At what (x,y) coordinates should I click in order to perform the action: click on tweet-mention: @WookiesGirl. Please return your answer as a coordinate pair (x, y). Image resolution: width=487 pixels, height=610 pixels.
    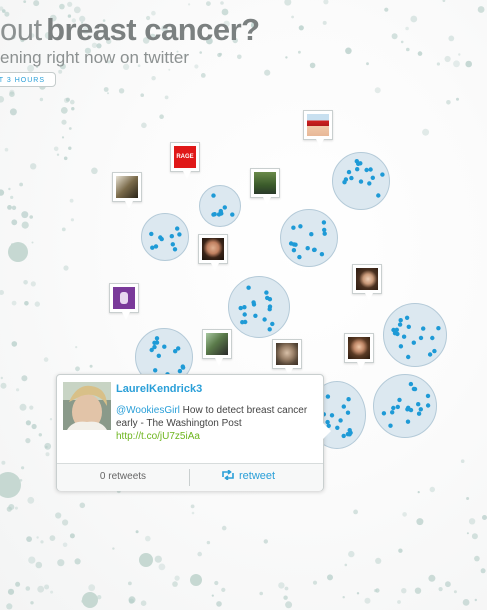
    Looking at the image, I should click on (148, 410).